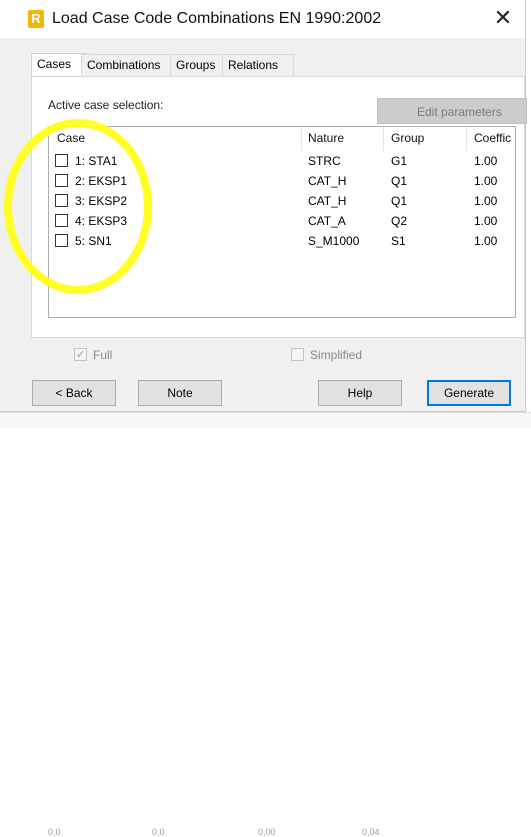 Image resolution: width=531 pixels, height=837 pixels. I want to click on case-group: G1, so click(399, 161).